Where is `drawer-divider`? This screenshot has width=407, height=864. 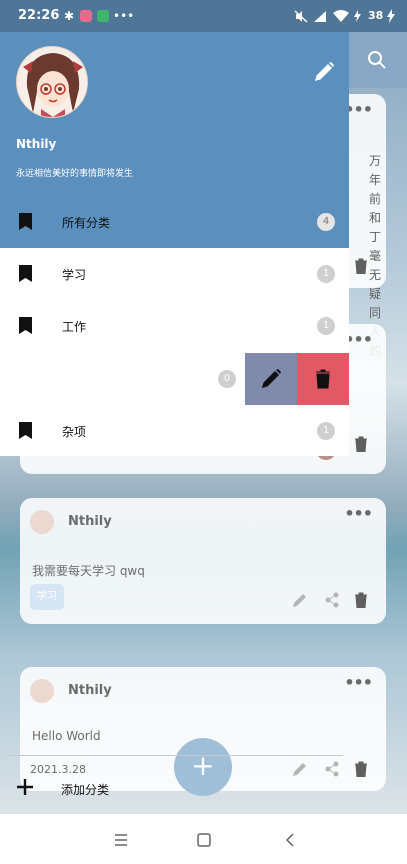 drawer-divider is located at coordinates (174, 755).